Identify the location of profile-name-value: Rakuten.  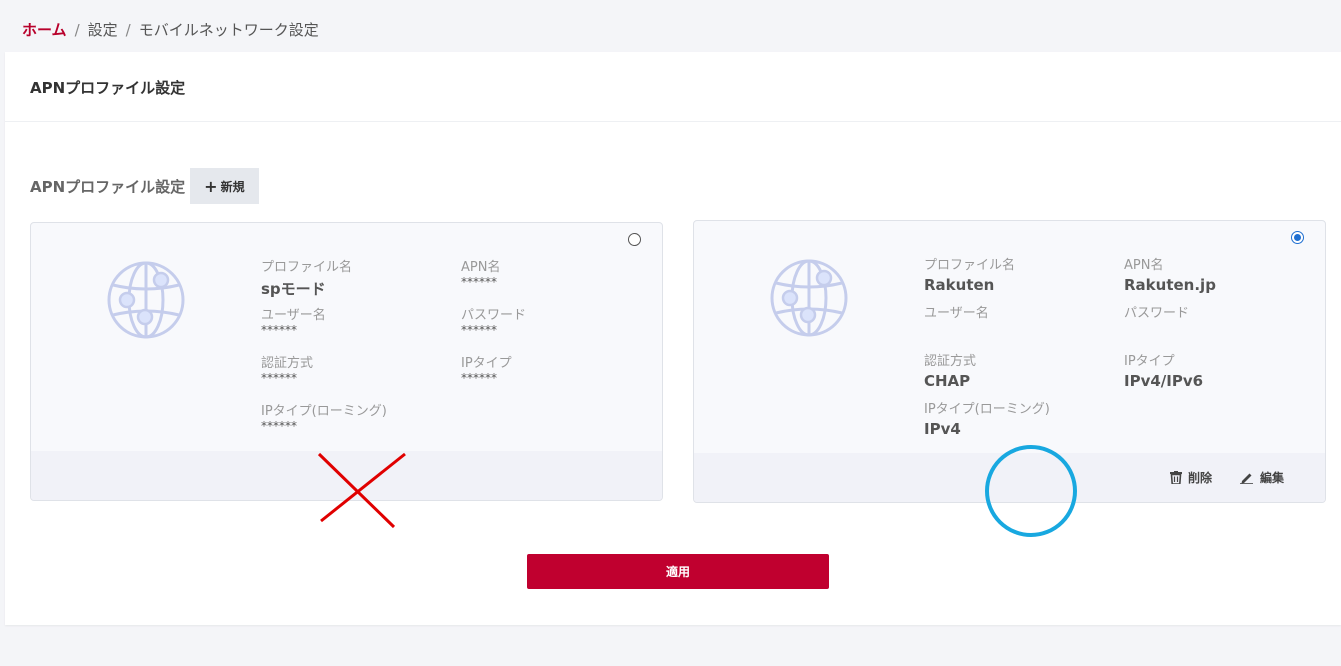
(959, 285).